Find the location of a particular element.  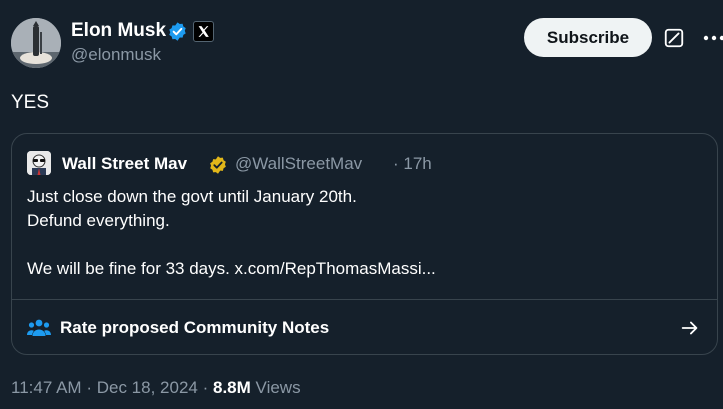

people-icon is located at coordinates (39, 327).